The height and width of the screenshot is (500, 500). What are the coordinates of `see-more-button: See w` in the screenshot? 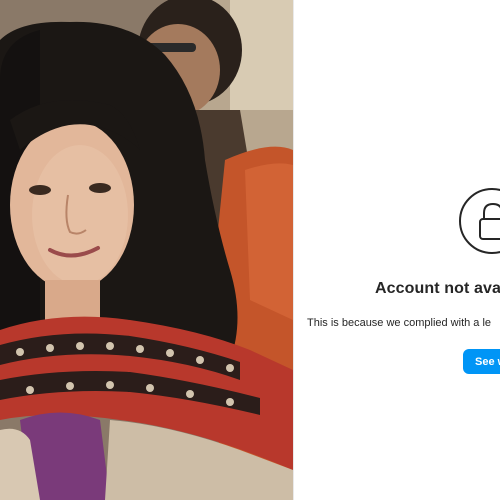 It's located at (481, 361).